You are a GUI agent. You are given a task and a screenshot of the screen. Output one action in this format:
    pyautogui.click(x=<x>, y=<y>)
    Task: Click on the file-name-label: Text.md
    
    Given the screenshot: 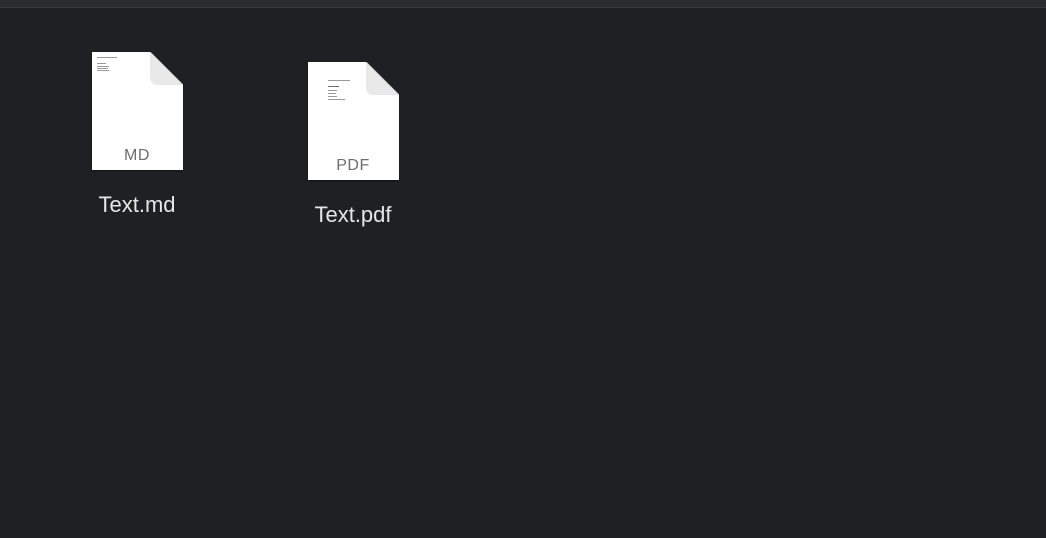 What is the action you would take?
    pyautogui.click(x=137, y=205)
    